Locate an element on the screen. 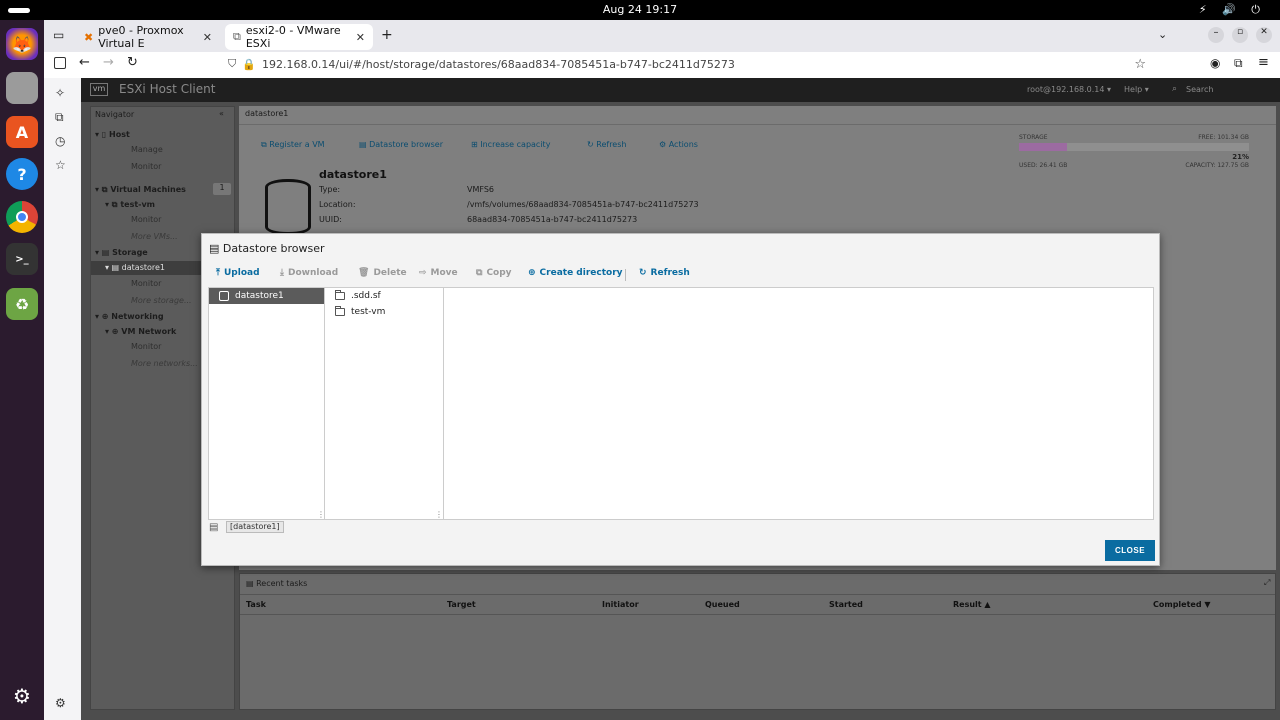 The image size is (1280, 720). new-tab-icon: + is located at coordinates (387, 35).